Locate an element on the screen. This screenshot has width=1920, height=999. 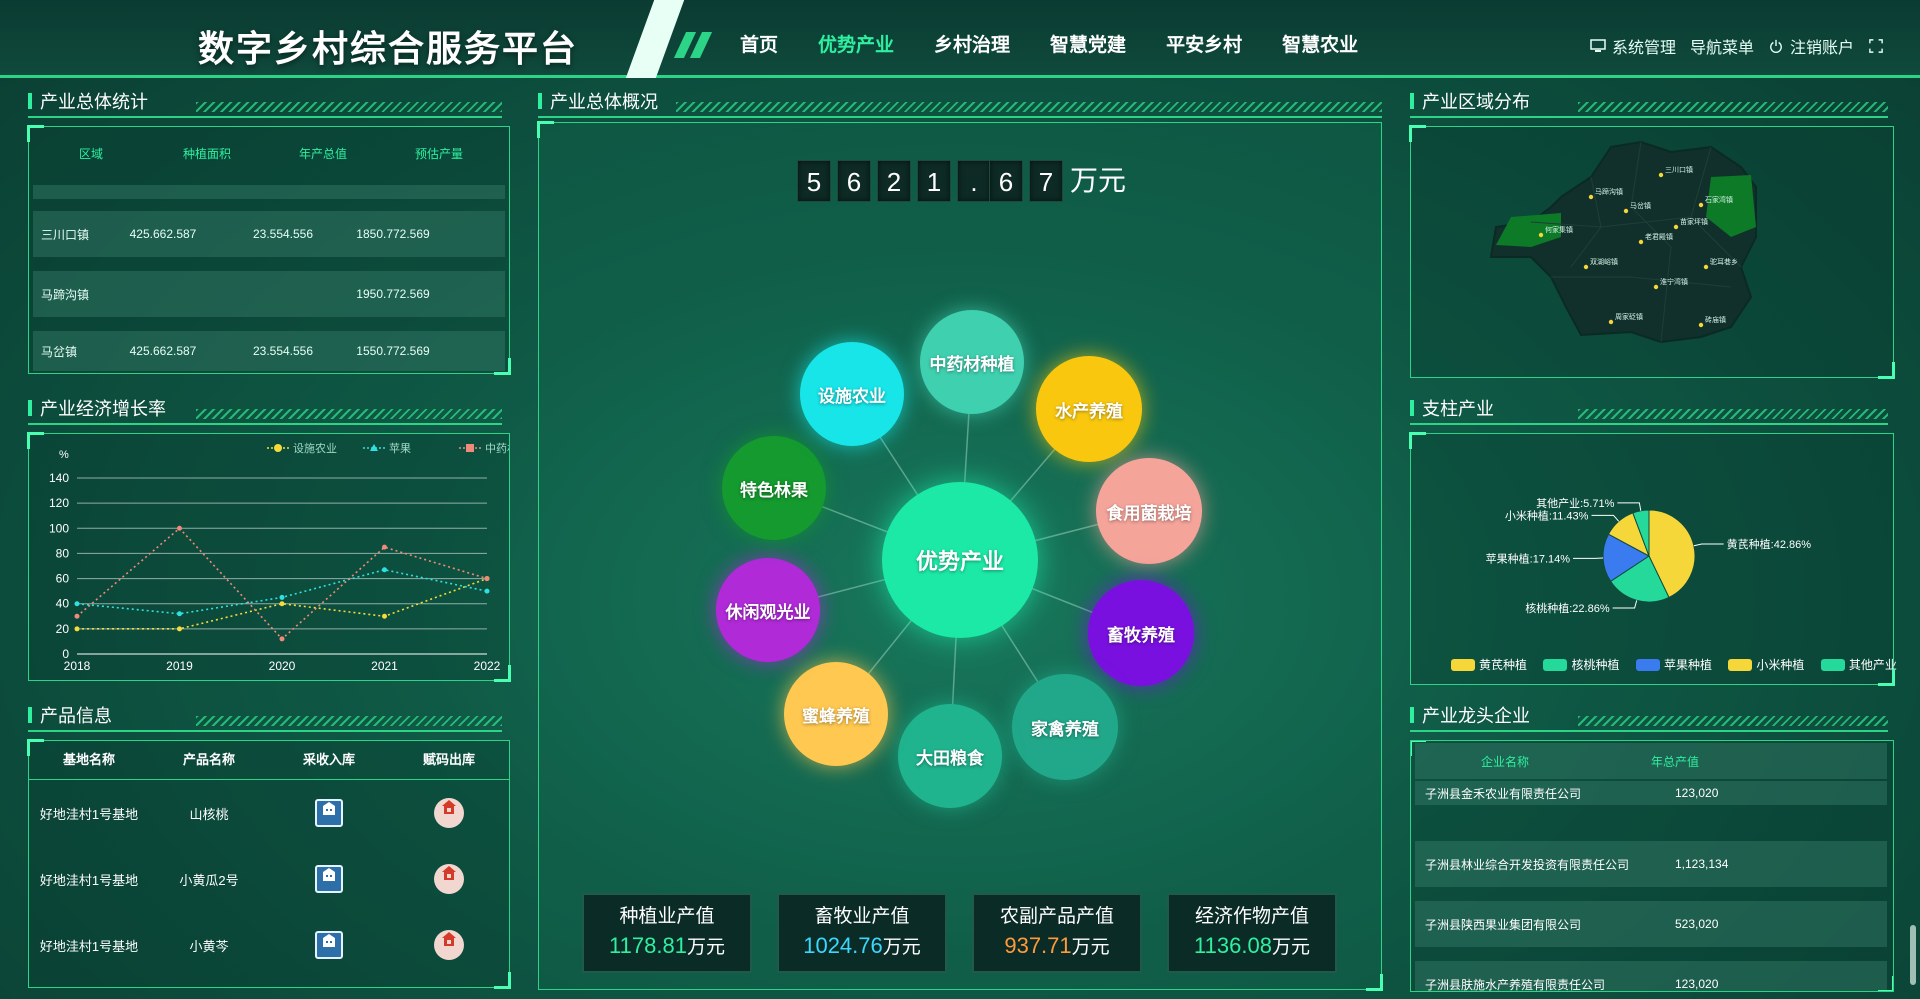
bubble-item: 中药材种植 is located at coordinates (972, 362).